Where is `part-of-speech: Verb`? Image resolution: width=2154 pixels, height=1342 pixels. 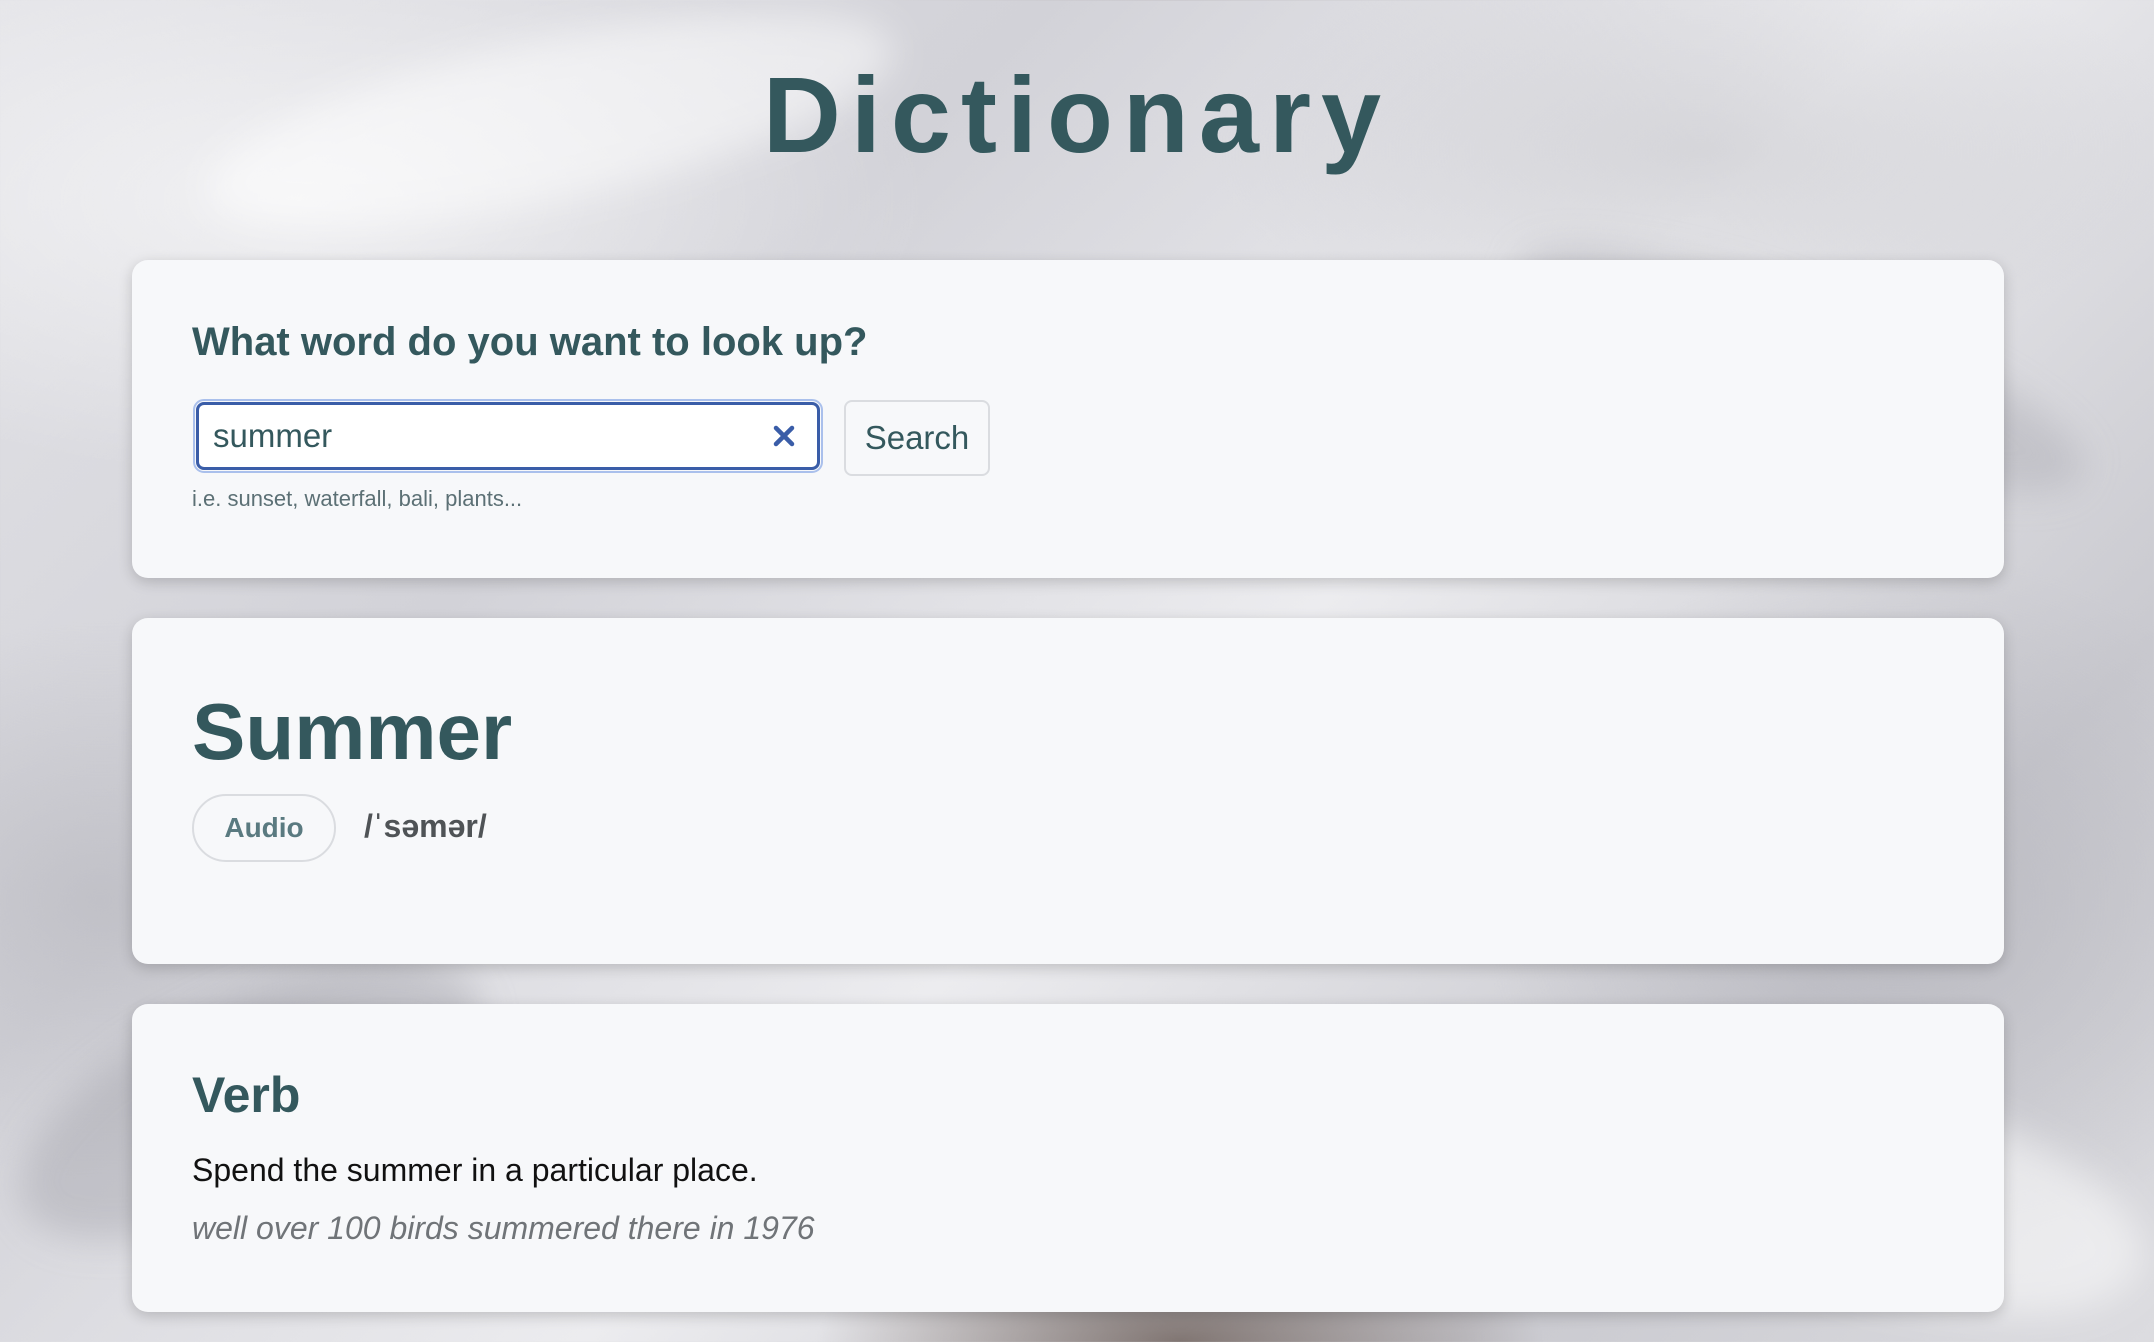 part-of-speech: Verb is located at coordinates (246, 1095).